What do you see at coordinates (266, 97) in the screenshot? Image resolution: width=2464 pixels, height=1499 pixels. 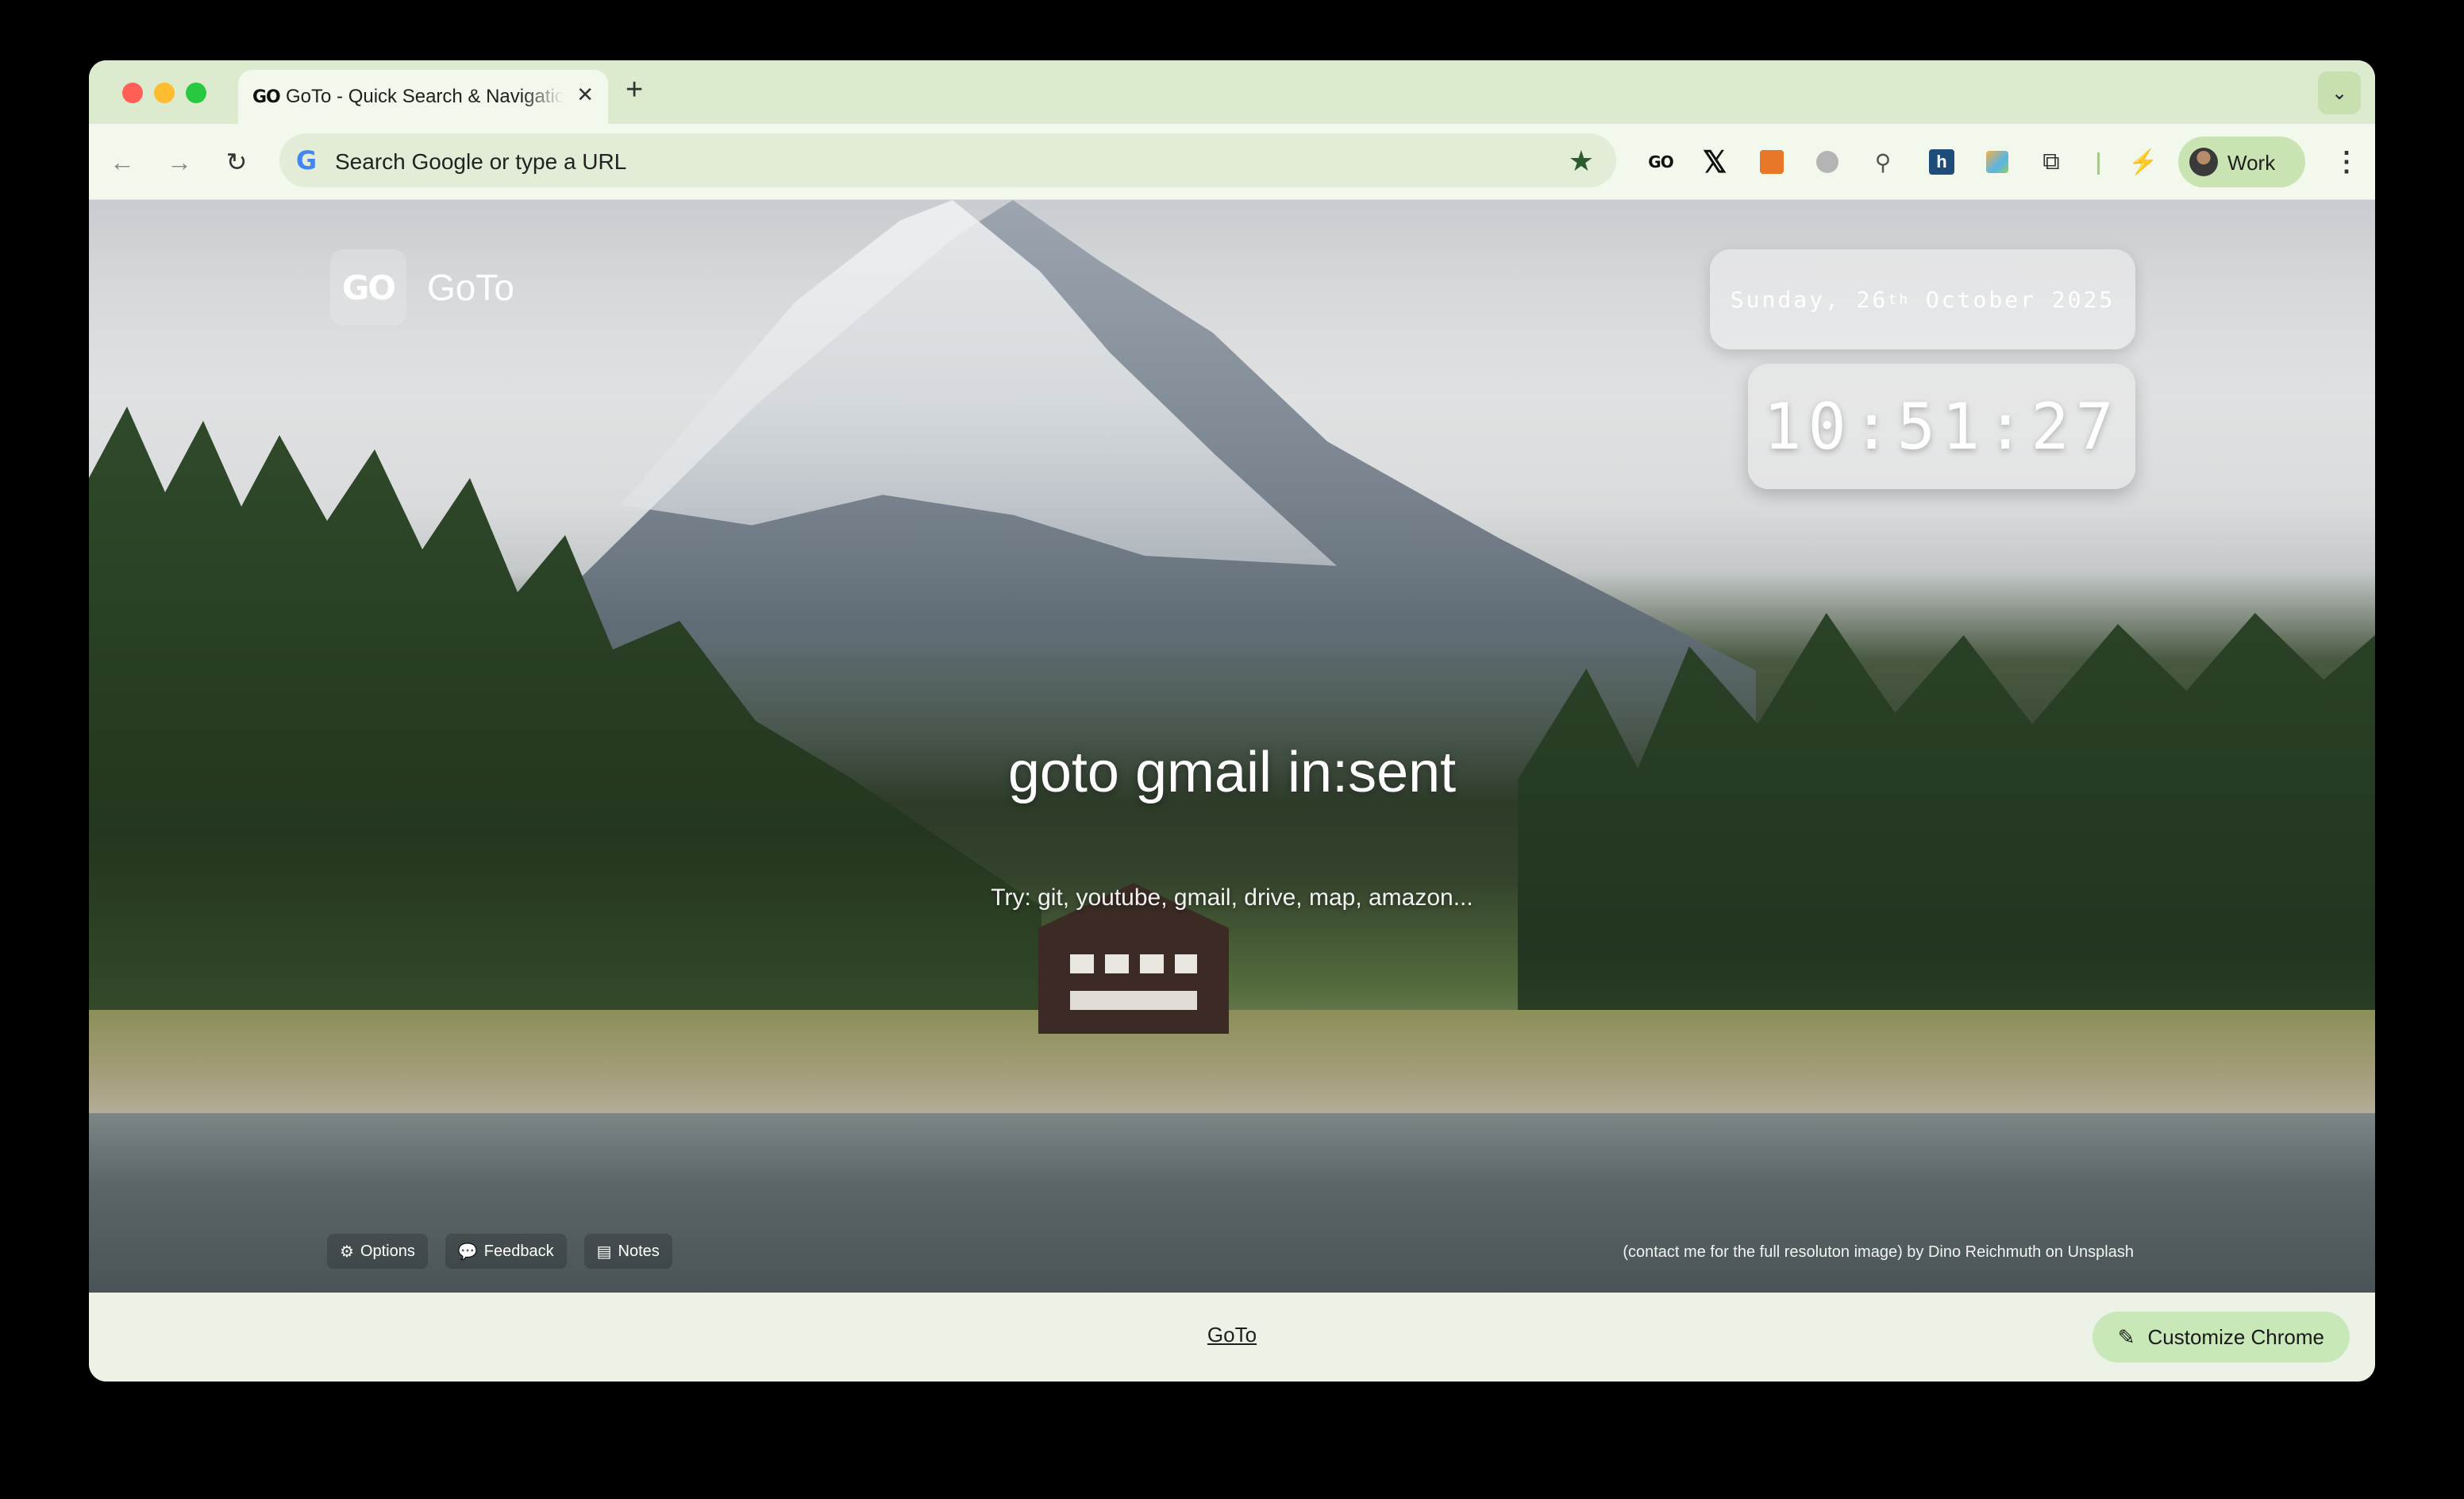 I see `goto-favicon-icon: GO` at bounding box center [266, 97].